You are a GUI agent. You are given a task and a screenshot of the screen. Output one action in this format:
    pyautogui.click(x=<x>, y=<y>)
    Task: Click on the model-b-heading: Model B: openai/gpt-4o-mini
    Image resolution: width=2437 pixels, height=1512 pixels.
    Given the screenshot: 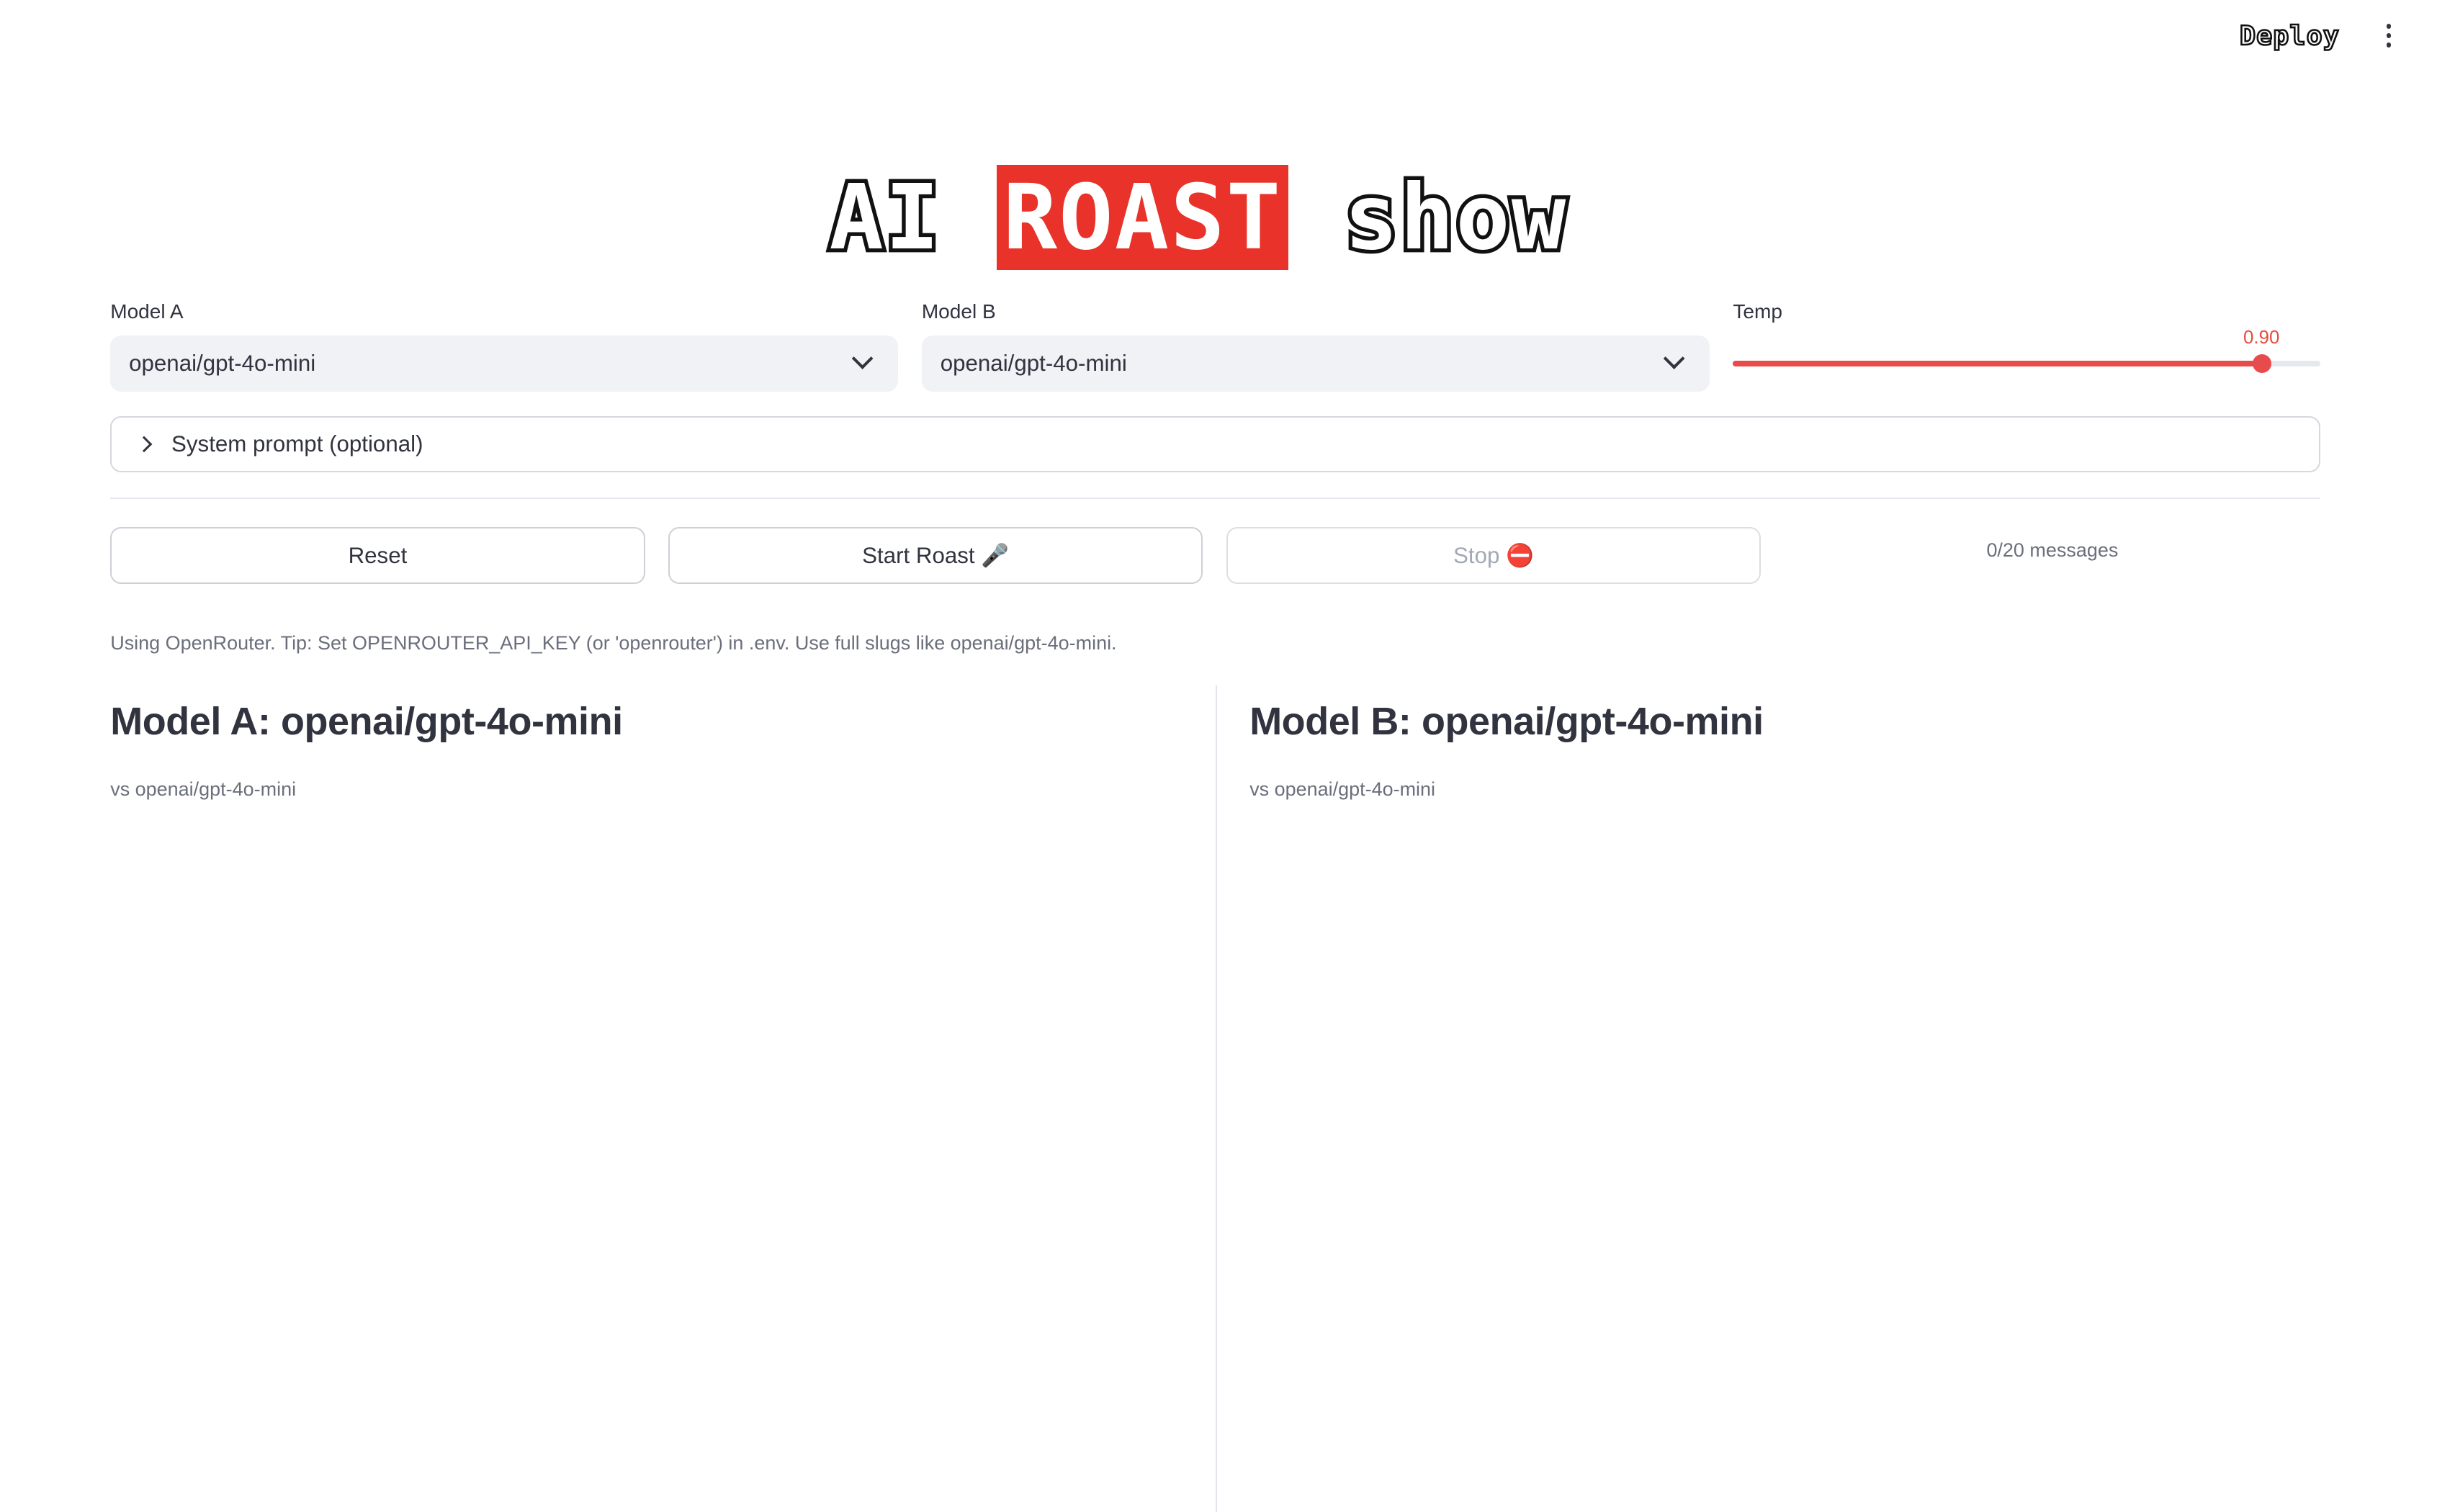 What is the action you would take?
    pyautogui.click(x=1506, y=722)
    